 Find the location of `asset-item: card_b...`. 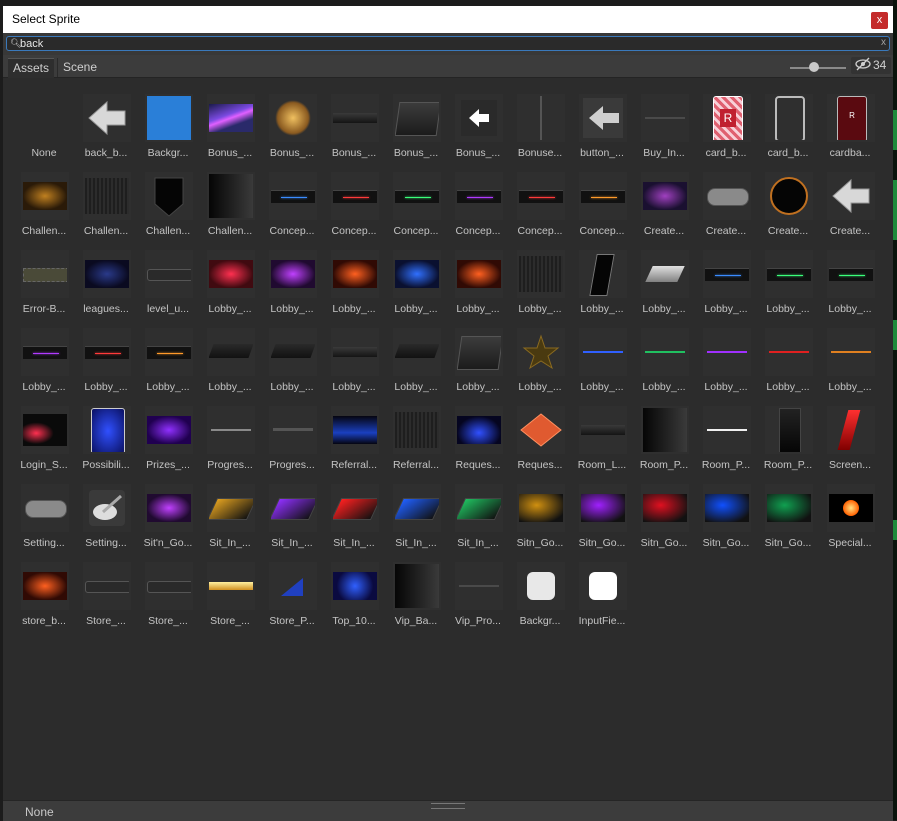

asset-item: card_b... is located at coordinates (788, 125).